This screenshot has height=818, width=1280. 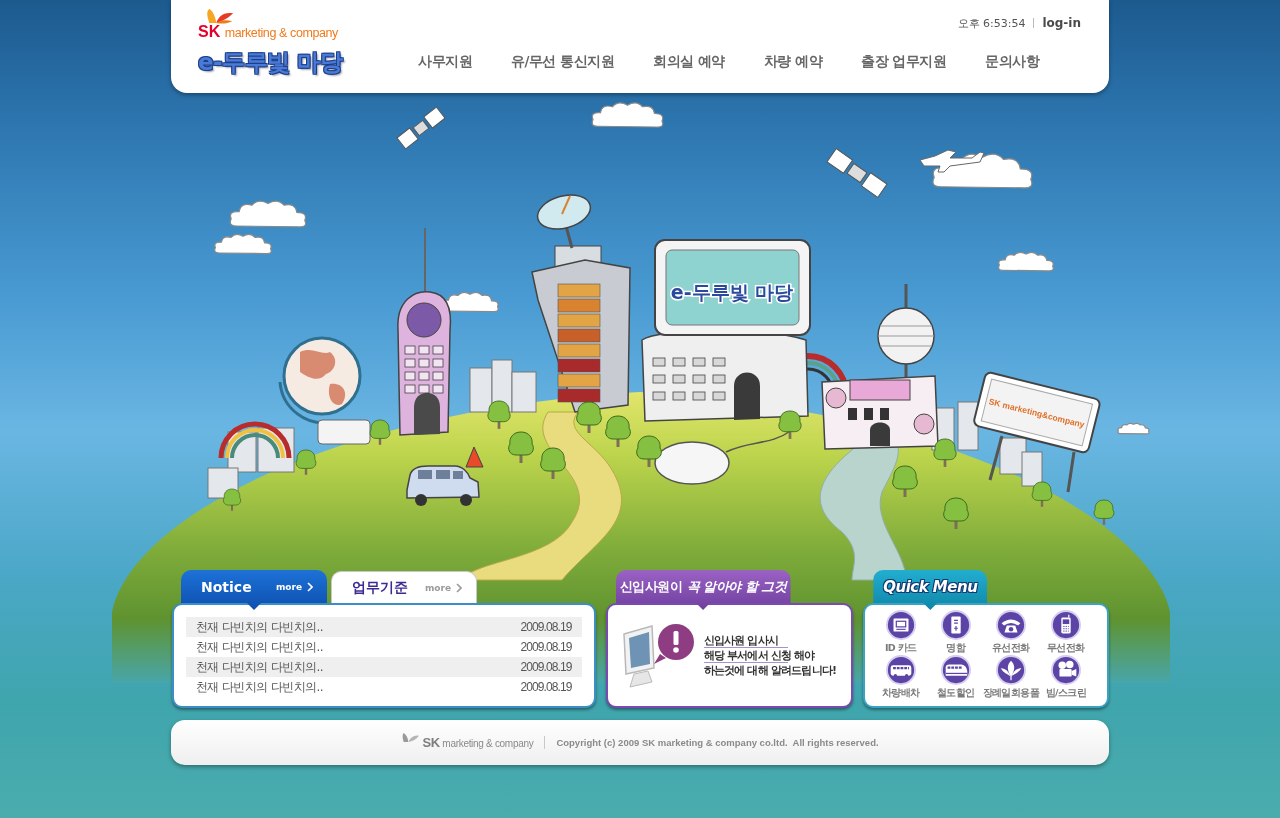 What do you see at coordinates (717, 742) in the screenshot?
I see `copyright-text: Copyright (c) 2009 SK marketing & company co.ltd. All rights reserved.` at bounding box center [717, 742].